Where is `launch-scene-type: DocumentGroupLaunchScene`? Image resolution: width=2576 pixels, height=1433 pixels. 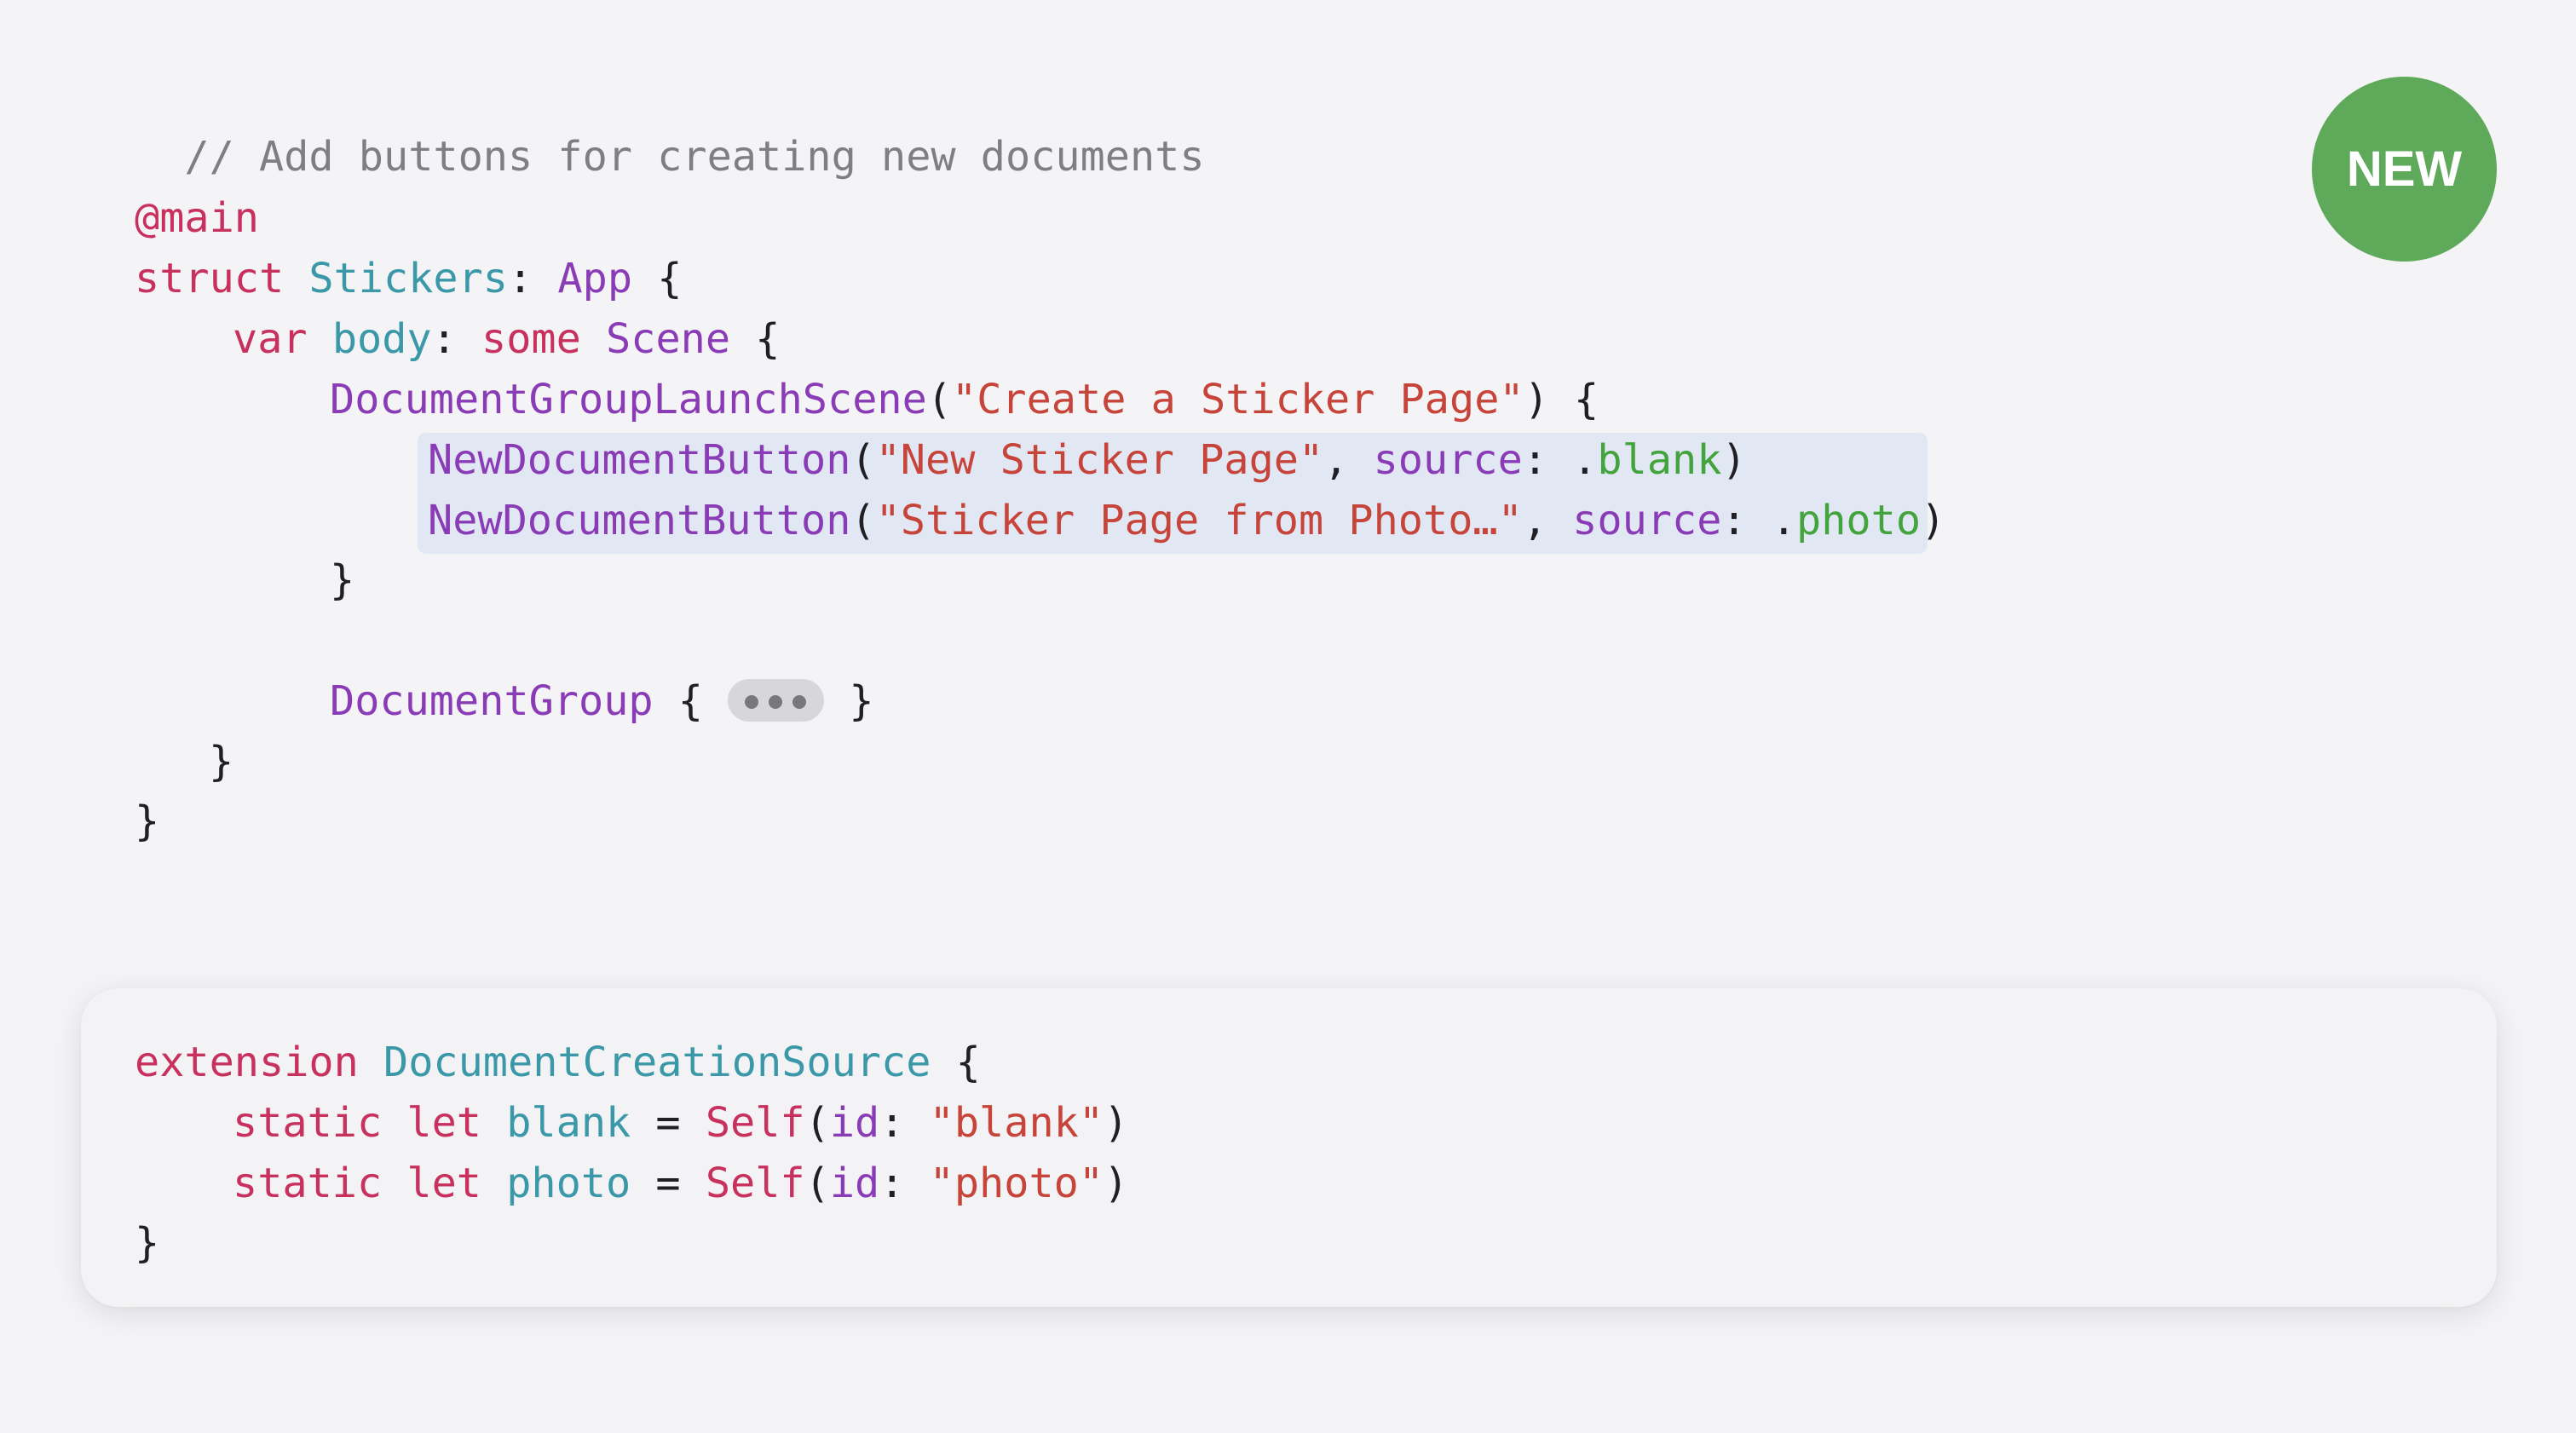
launch-scene-type: DocumentGroupLaunchScene is located at coordinates (628, 400).